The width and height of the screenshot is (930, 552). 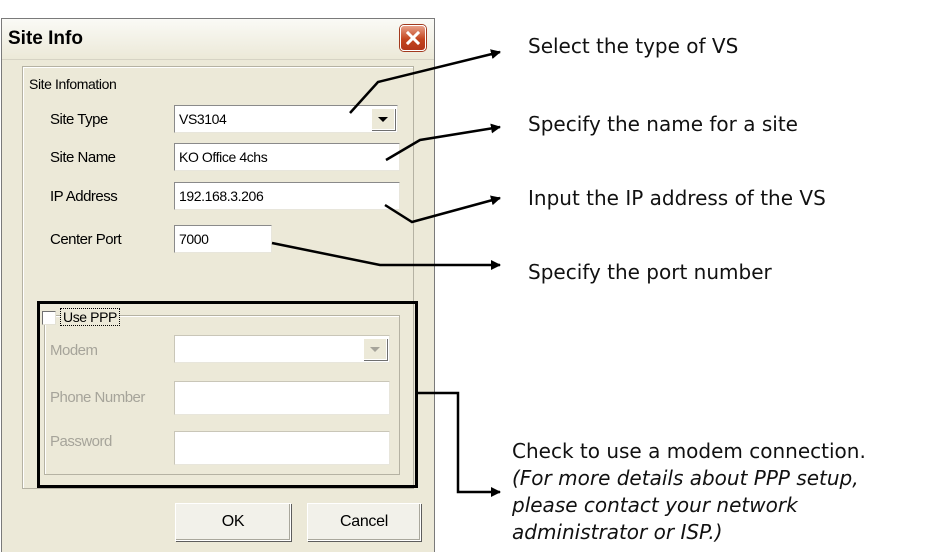 I want to click on ppp-highlight-box, so click(x=227, y=394).